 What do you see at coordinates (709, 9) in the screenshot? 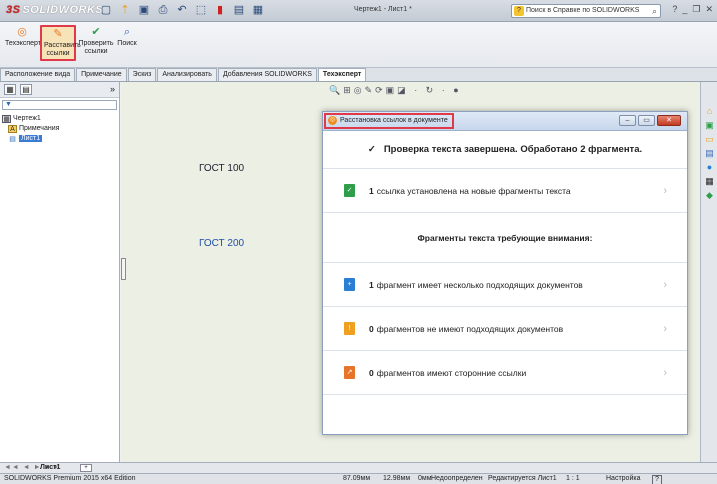
I see `close-icon: ✕` at bounding box center [709, 9].